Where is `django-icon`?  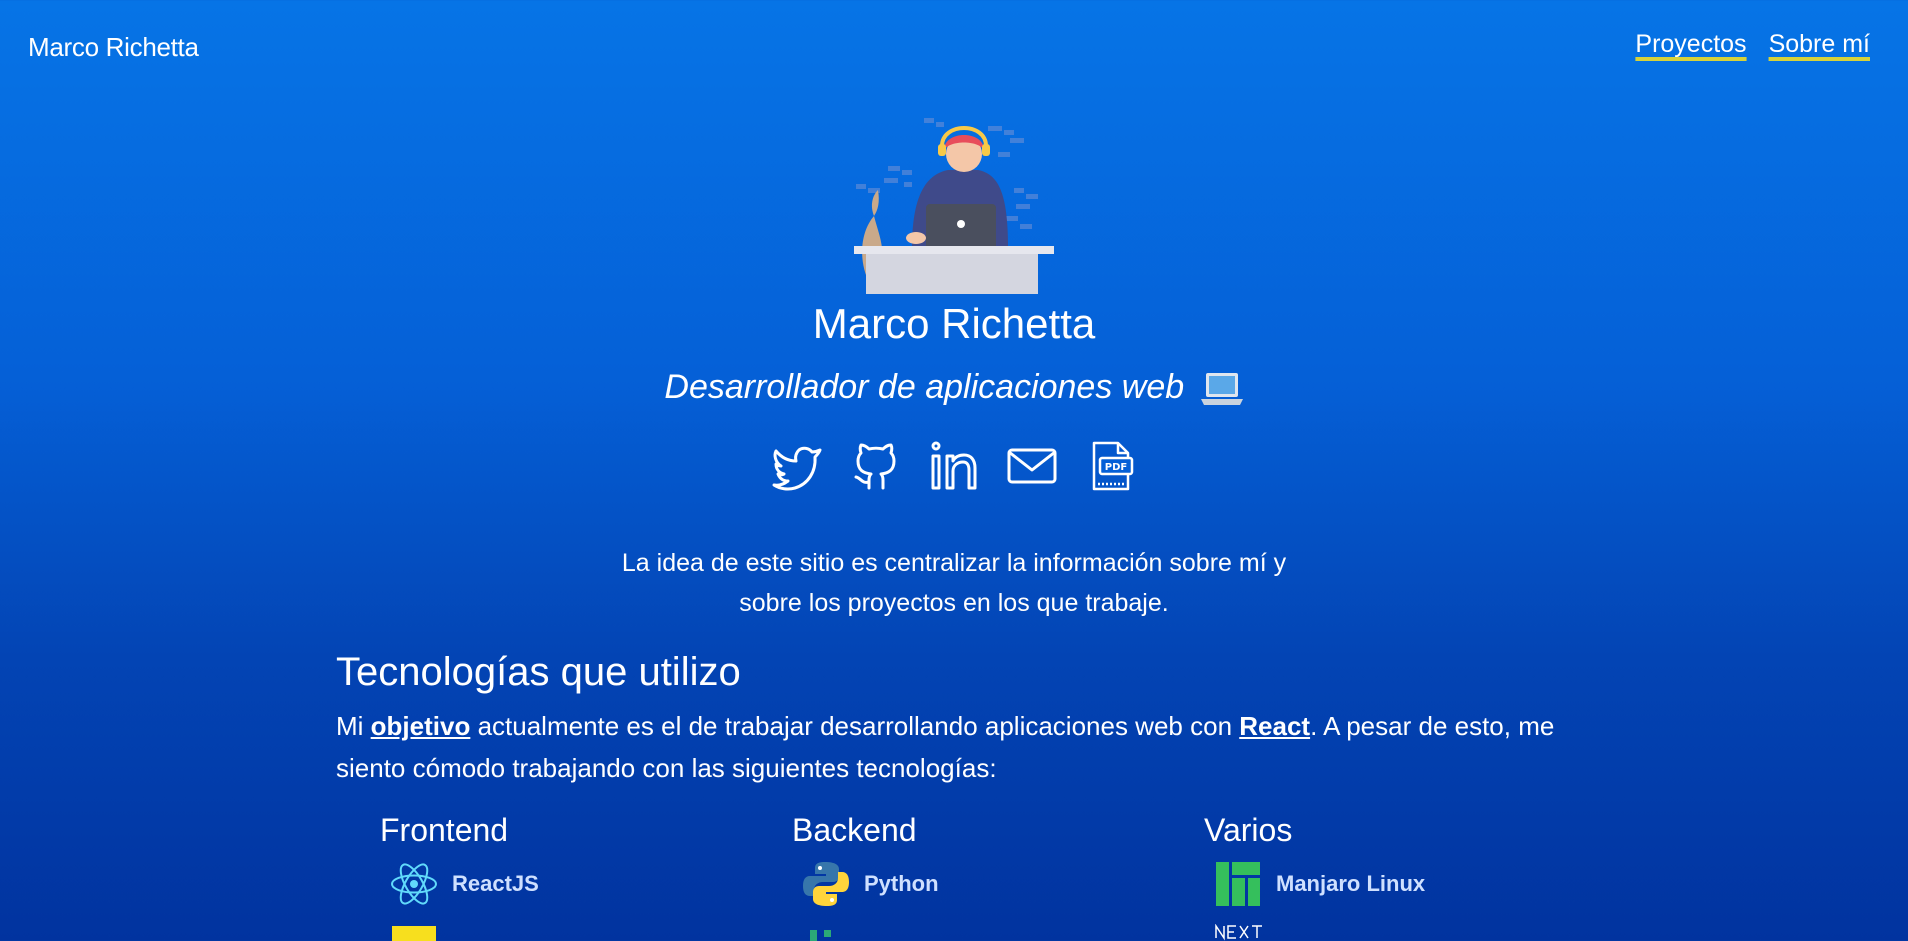
django-icon is located at coordinates (820, 935).